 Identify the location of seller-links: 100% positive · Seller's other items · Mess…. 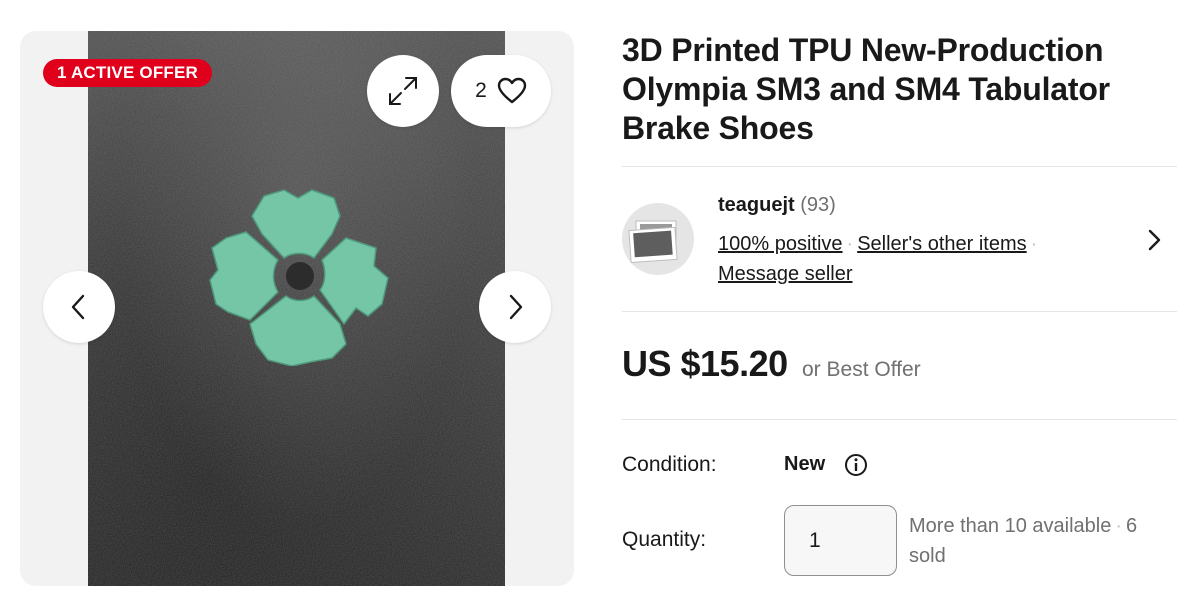
(918, 259).